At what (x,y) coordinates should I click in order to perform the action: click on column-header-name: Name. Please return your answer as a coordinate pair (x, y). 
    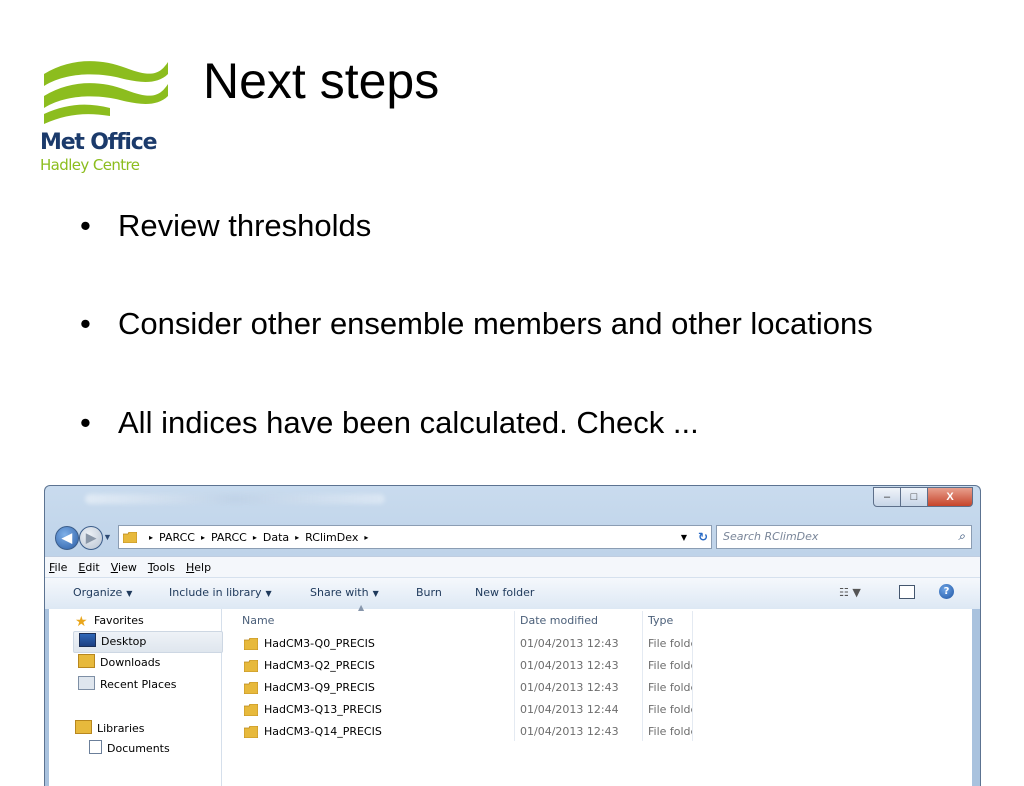
    Looking at the image, I should click on (258, 621).